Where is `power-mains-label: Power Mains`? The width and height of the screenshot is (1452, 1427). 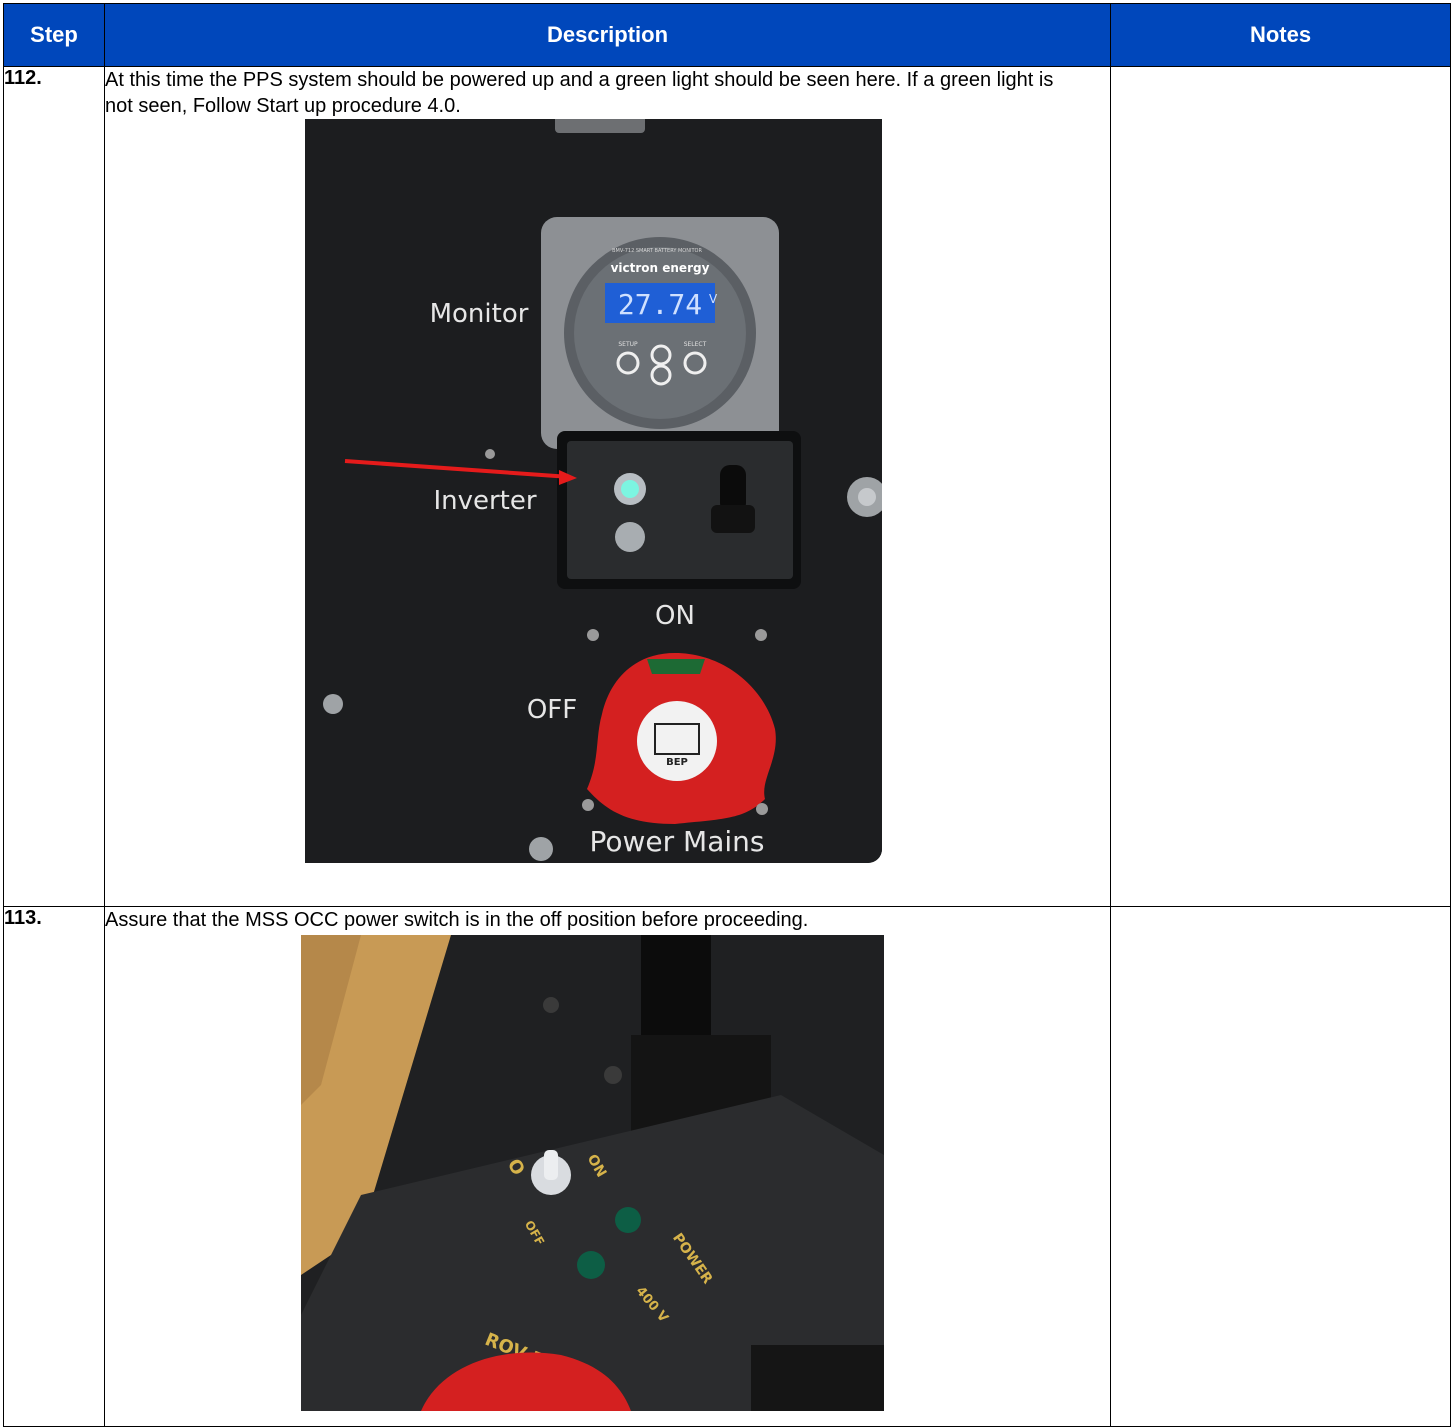
power-mains-label: Power Mains is located at coordinates (677, 841).